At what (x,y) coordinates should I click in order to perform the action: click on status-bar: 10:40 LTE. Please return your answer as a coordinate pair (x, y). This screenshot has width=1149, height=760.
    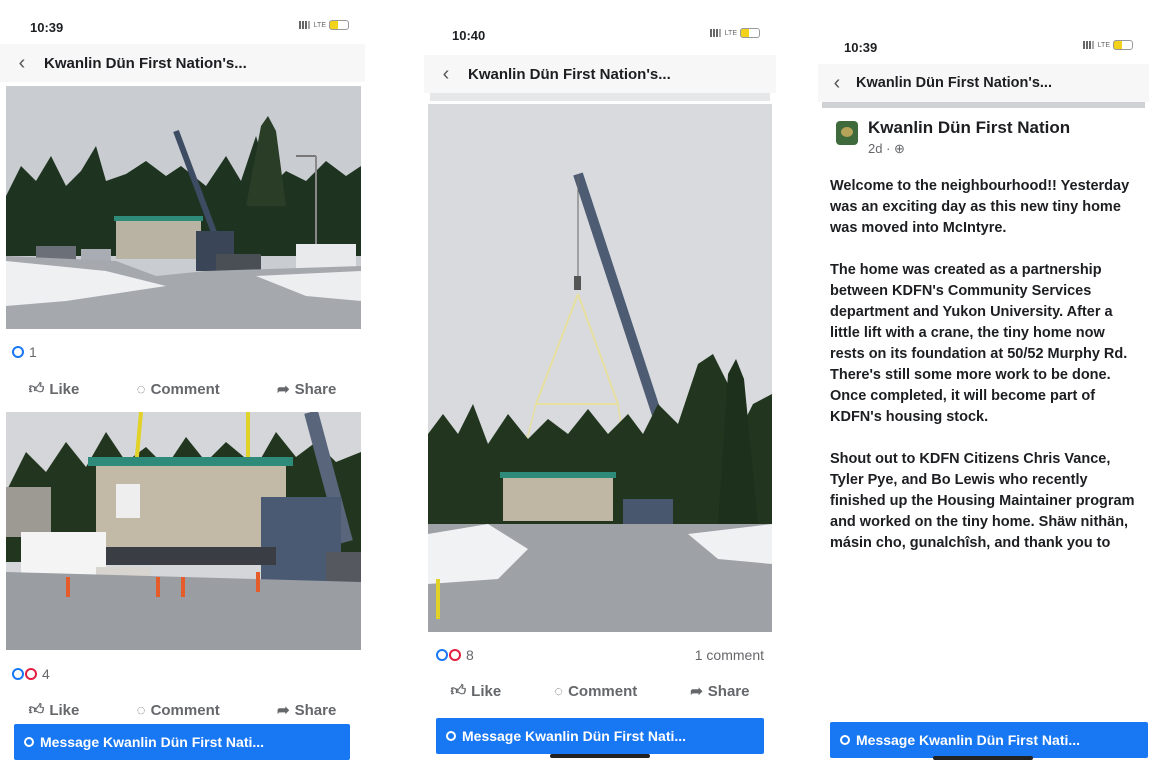
    Looking at the image, I should click on (600, 22).